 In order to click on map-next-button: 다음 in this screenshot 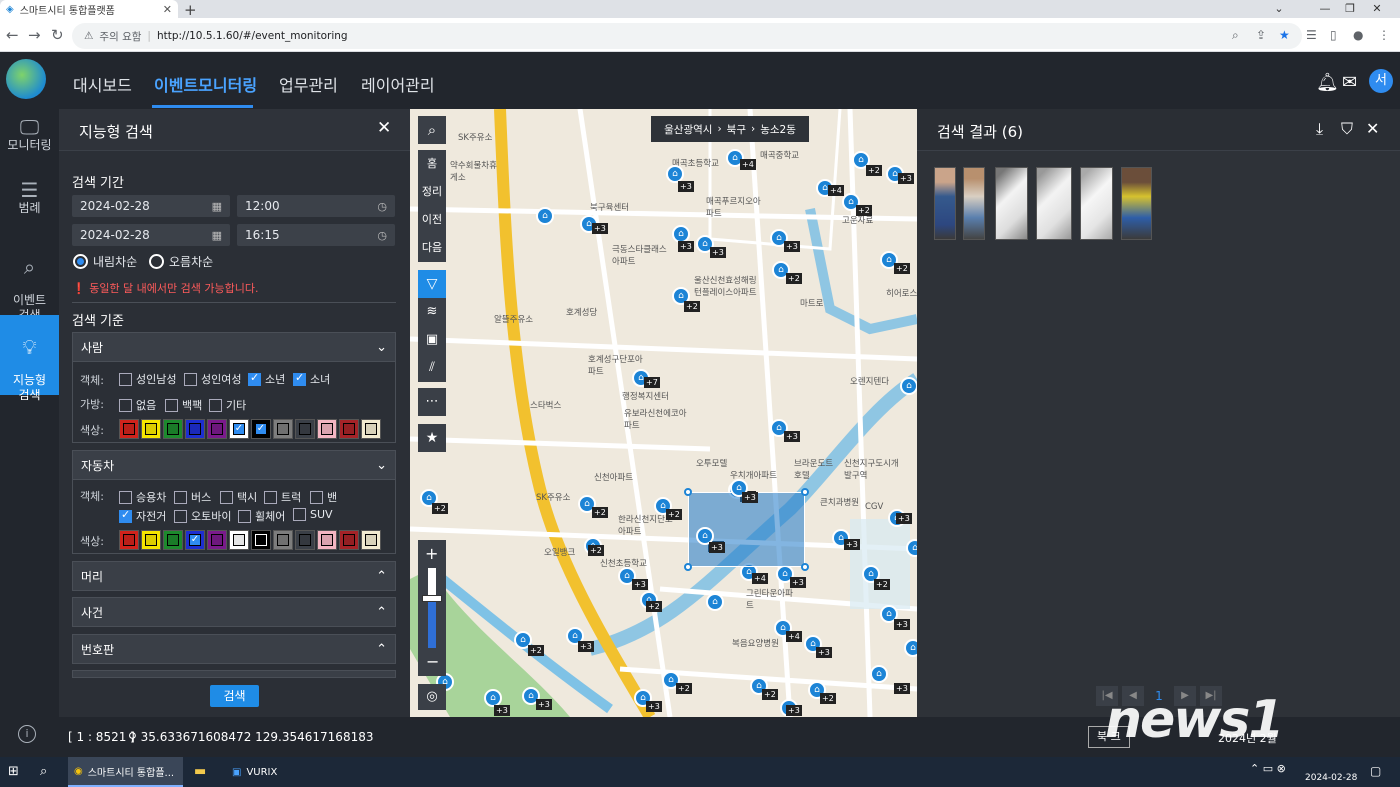, I will do `click(432, 248)`.